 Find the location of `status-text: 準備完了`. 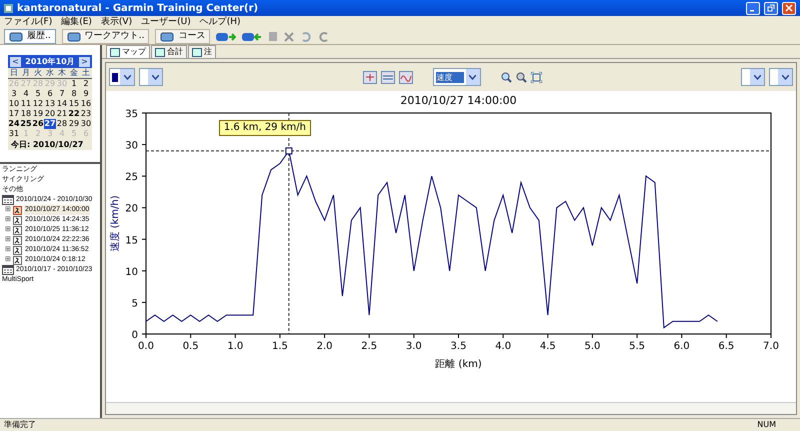

status-text: 準備完了 is located at coordinates (20, 425).